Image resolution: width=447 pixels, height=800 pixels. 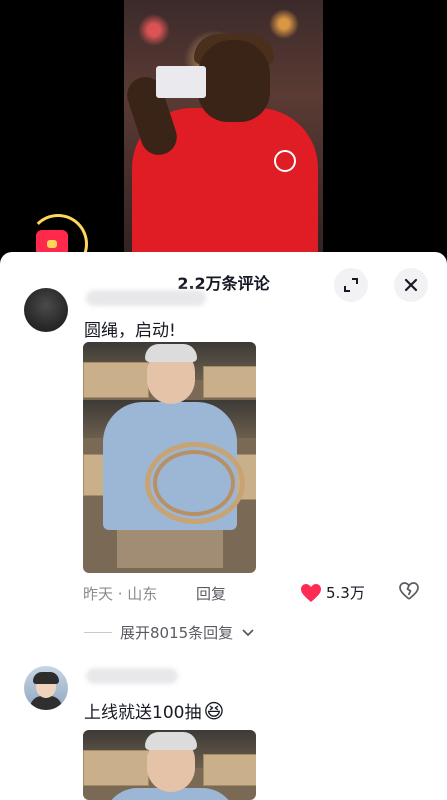 What do you see at coordinates (248, 632) in the screenshot?
I see `chevron-down-icon` at bounding box center [248, 632].